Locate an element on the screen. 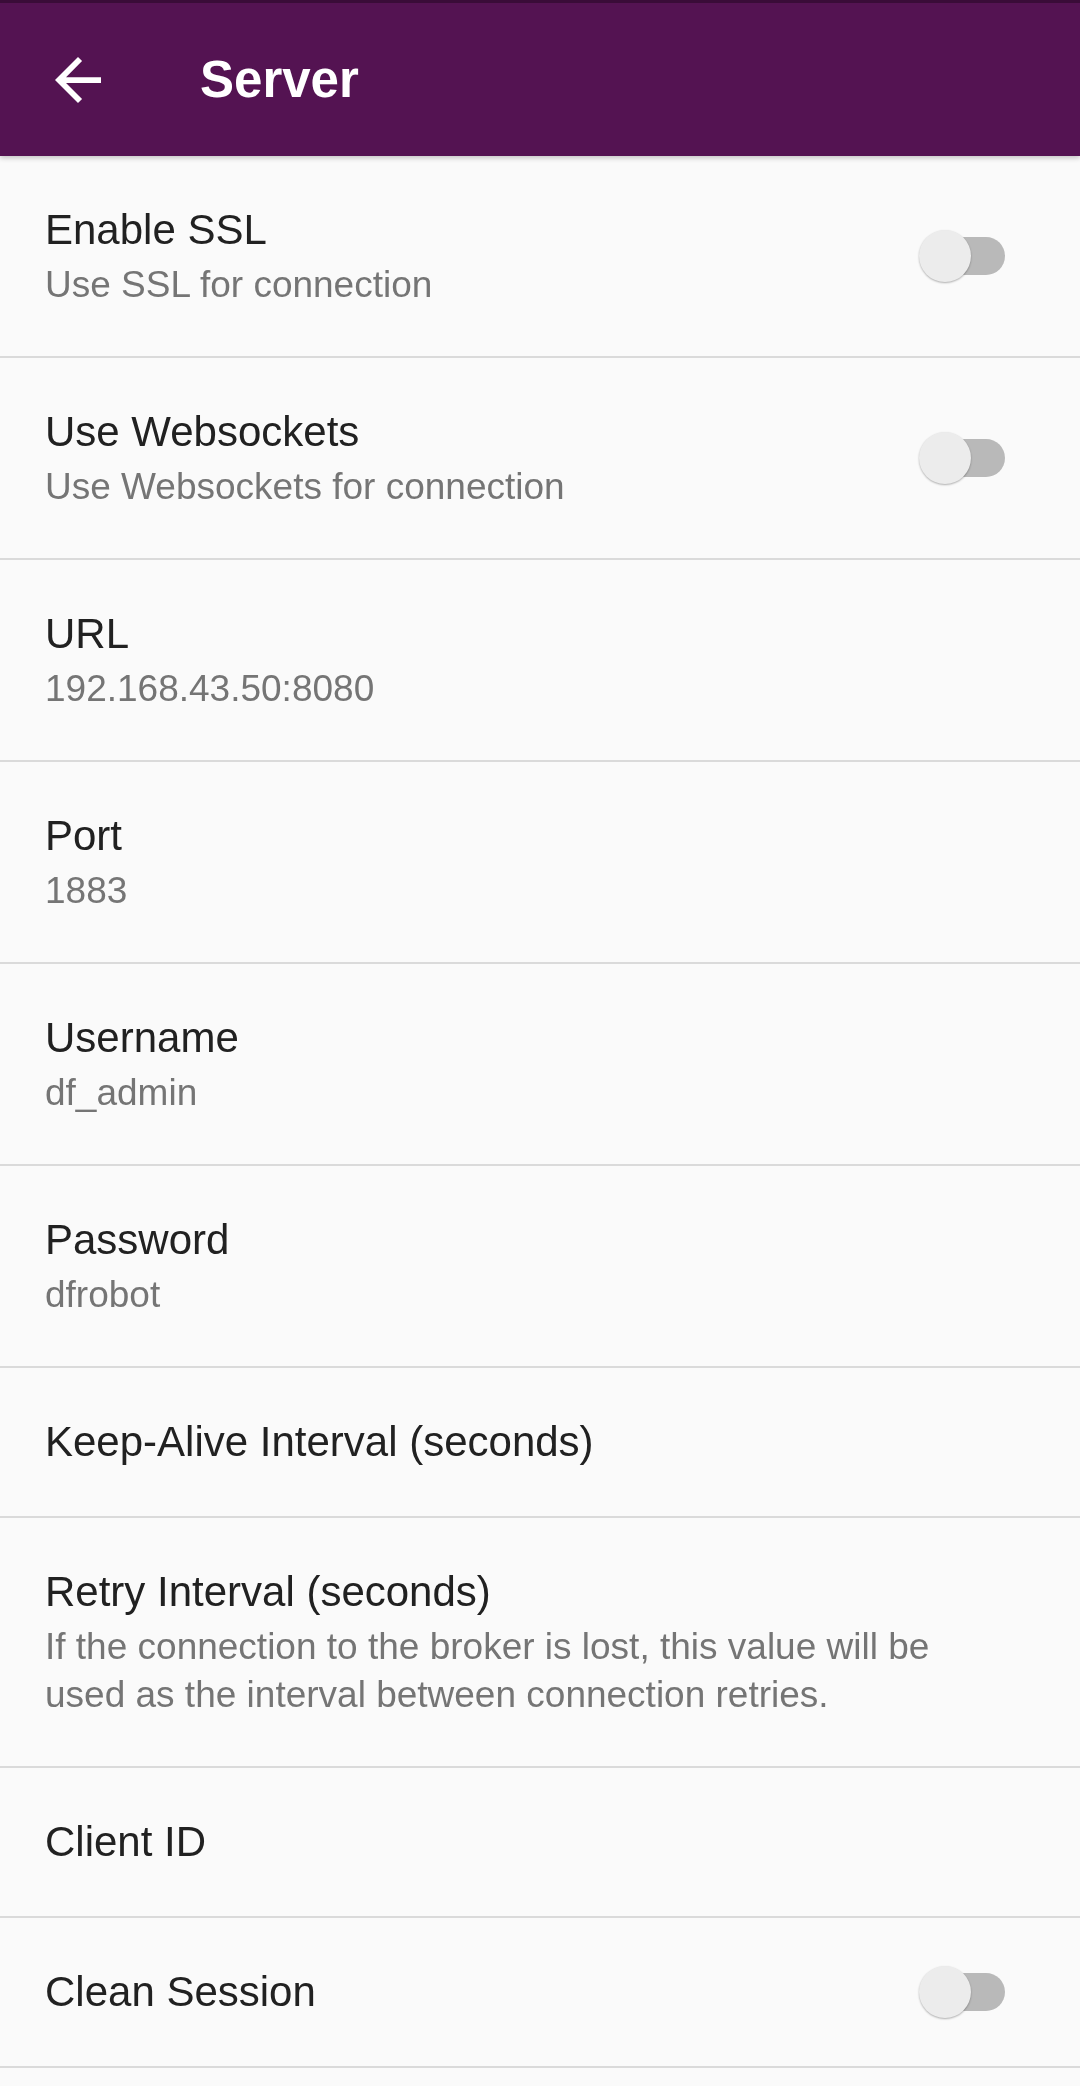 This screenshot has height=2086, width=1080. preference-title: URL is located at coordinates (88, 634).